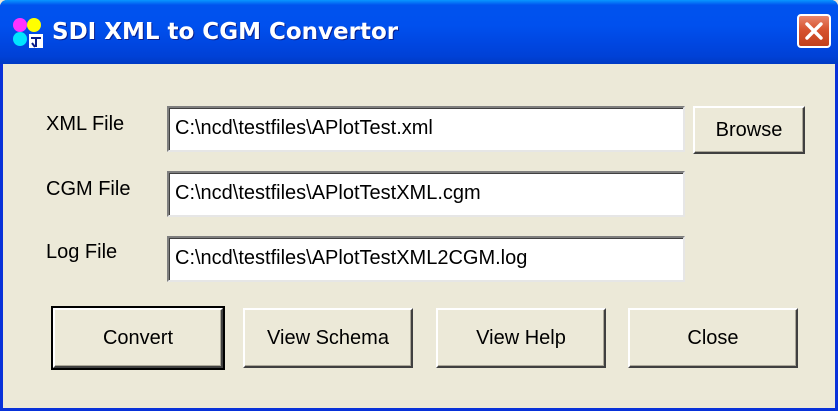  I want to click on convert-button: Convert, so click(138, 338).